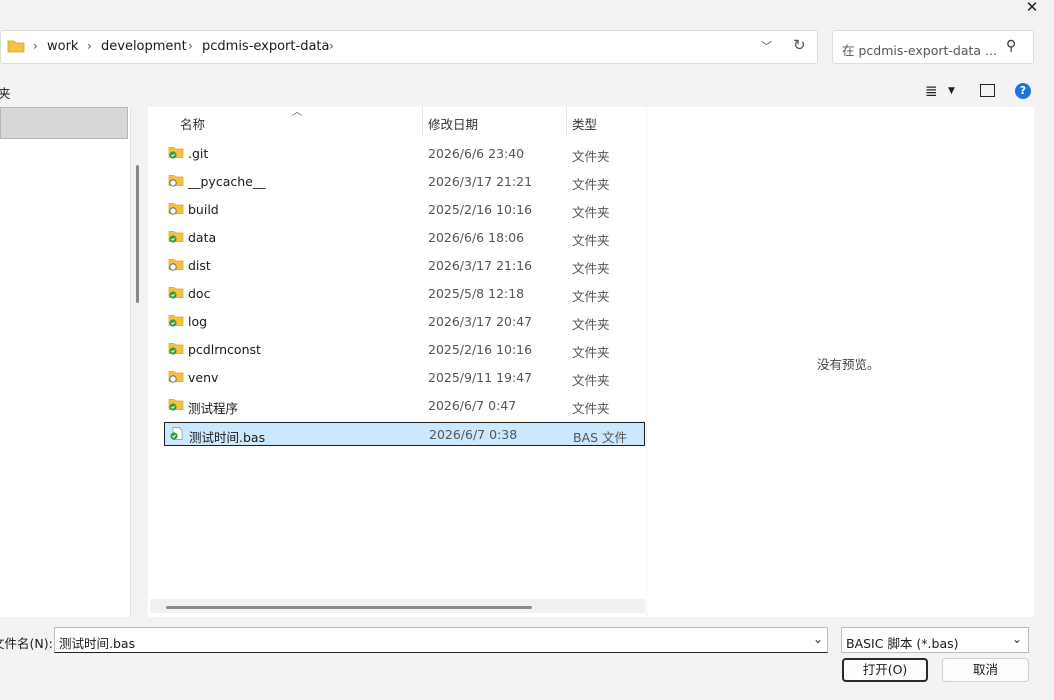 Image resolution: width=1054 pixels, height=700 pixels. Describe the element at coordinates (480, 181) in the screenshot. I see `file-date: 2026/3/17 21:21` at that location.